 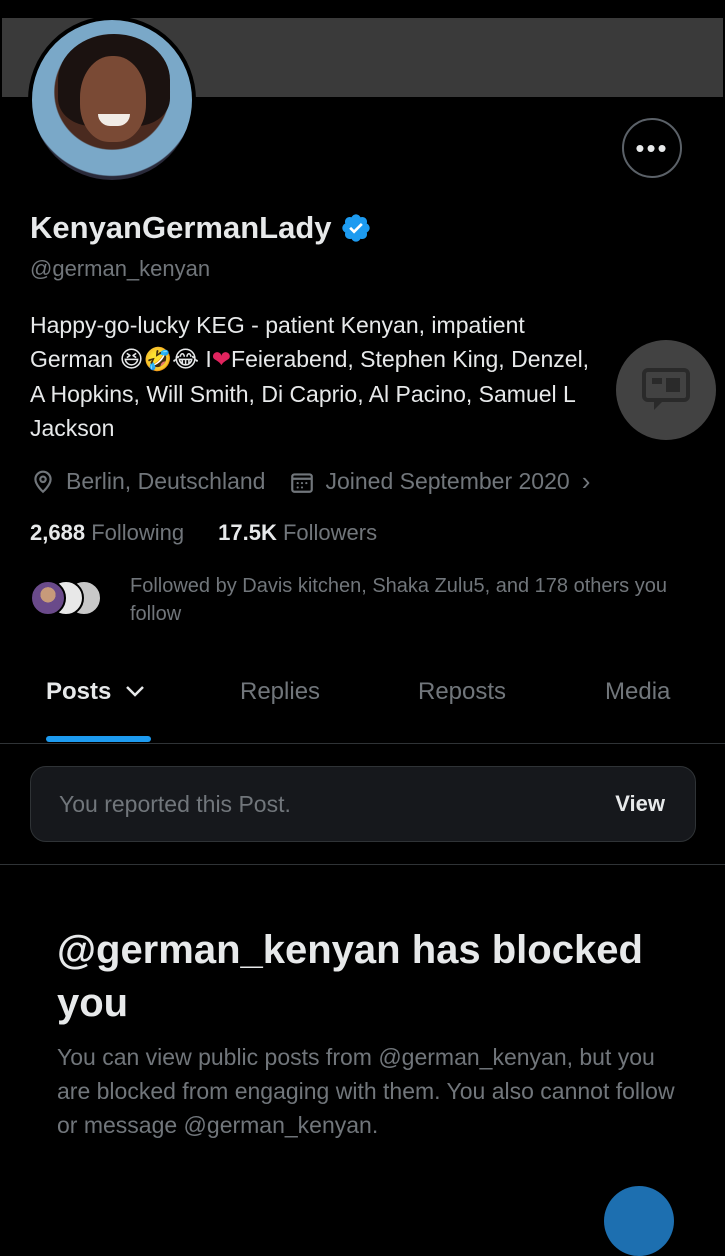 I want to click on more-icon: •••, so click(x=652, y=148).